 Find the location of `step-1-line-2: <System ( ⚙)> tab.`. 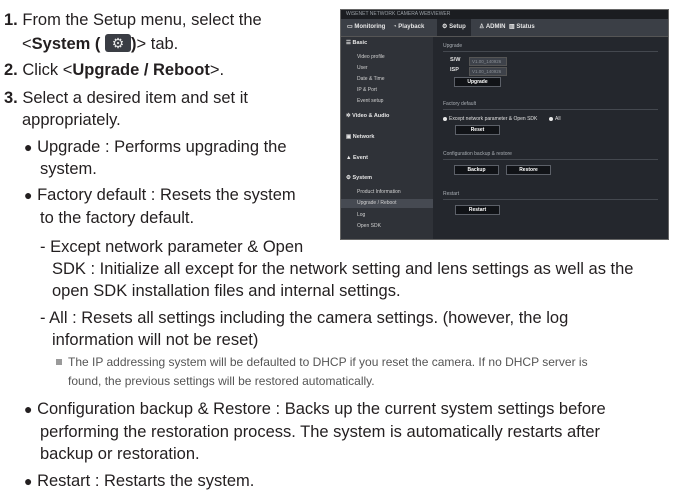

step-1-line-2: <System ( ⚙)> tab. is located at coordinates (100, 44).